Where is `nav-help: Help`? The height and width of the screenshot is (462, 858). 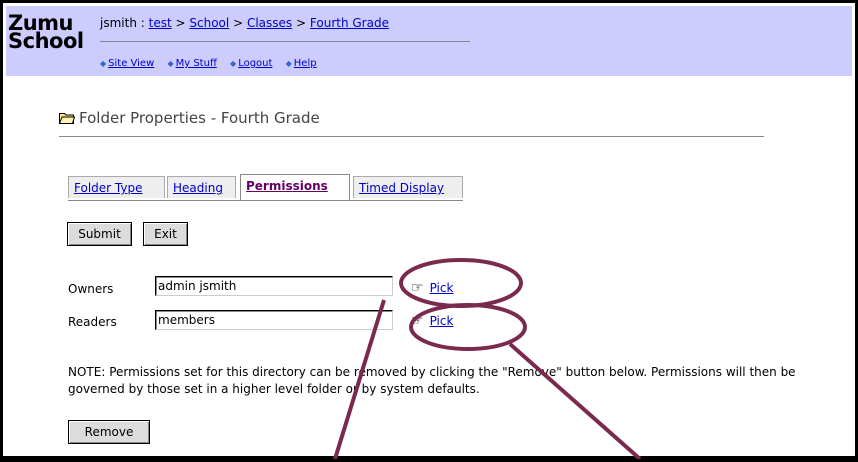 nav-help: Help is located at coordinates (305, 63).